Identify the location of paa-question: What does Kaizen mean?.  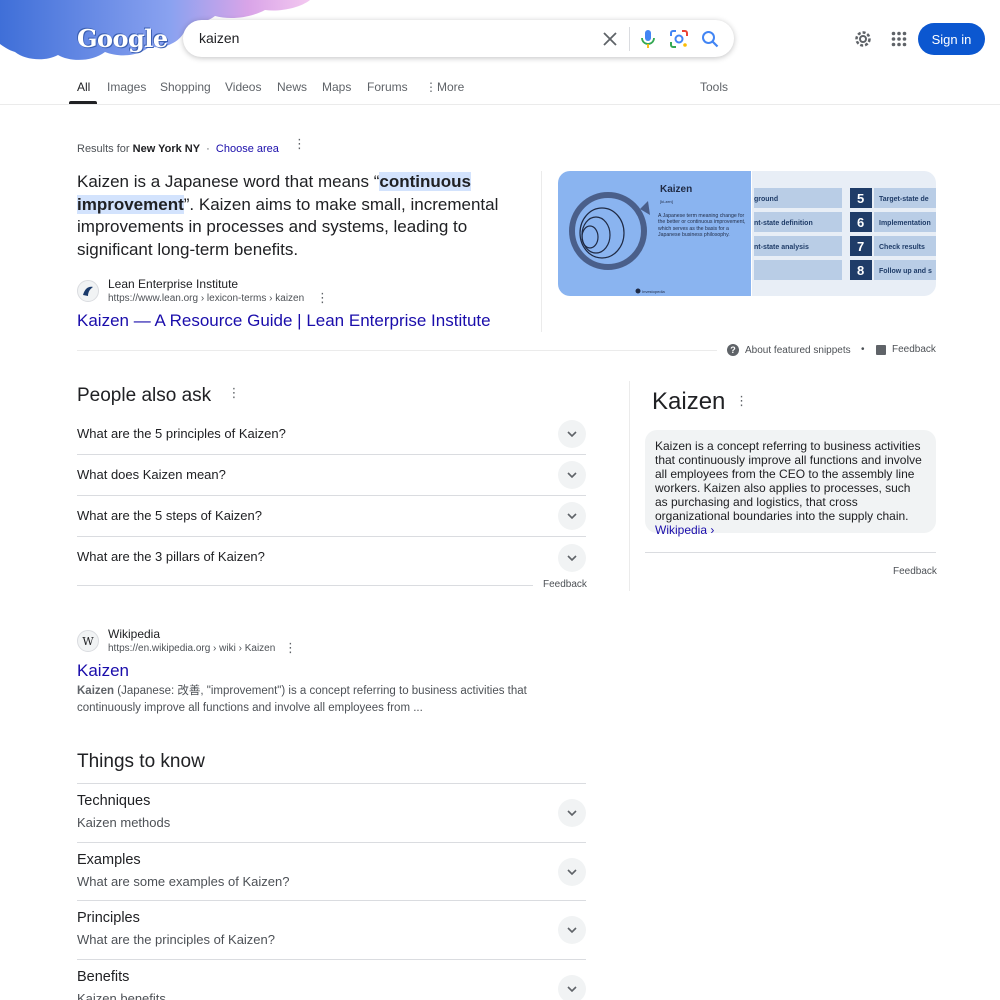
(331, 475).